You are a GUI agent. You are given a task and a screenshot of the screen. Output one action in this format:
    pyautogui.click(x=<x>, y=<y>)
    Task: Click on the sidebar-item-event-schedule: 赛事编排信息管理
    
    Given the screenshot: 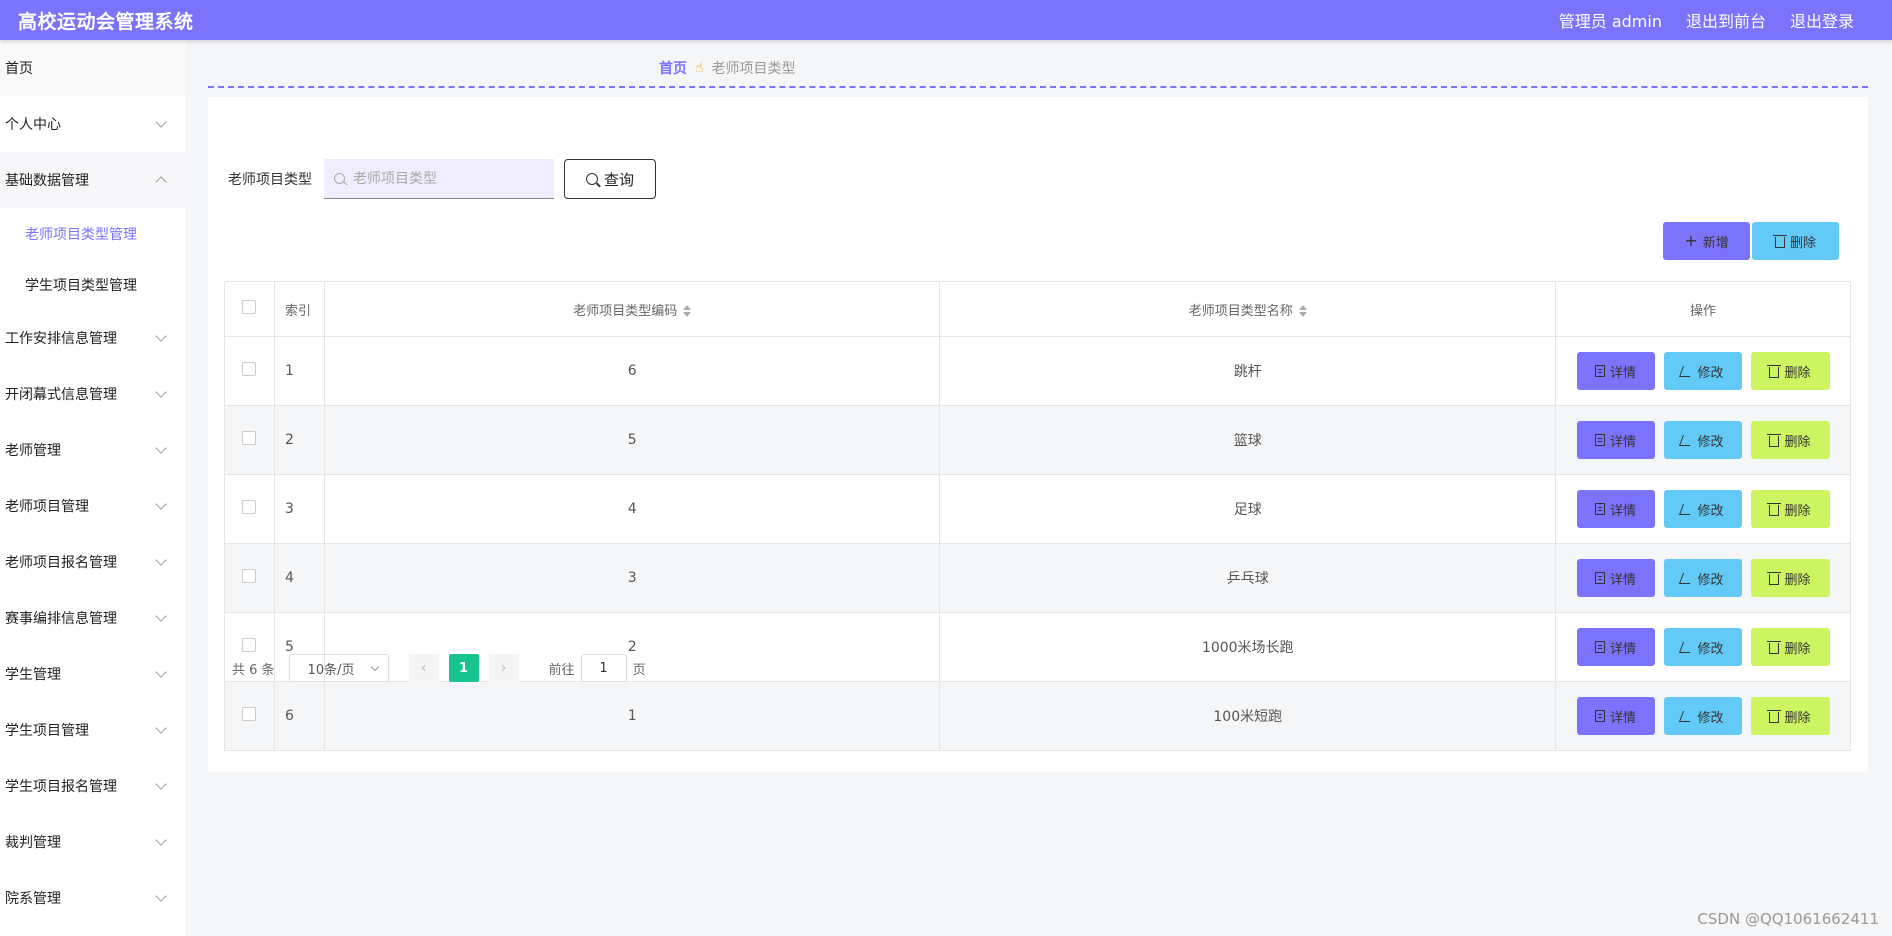 What is the action you would take?
    pyautogui.click(x=92, y=618)
    